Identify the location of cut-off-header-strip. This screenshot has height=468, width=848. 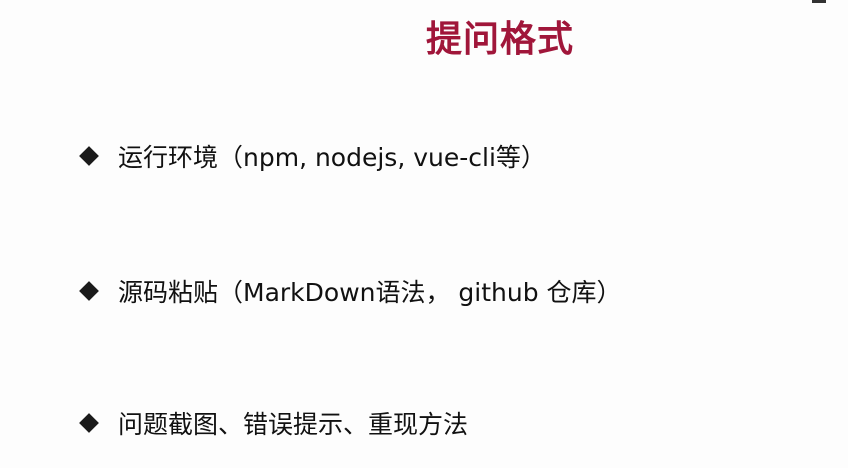
(424, 4).